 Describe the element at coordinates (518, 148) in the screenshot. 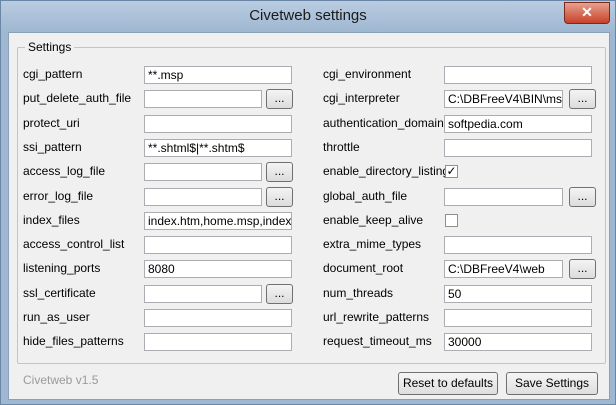

I see `throttle-input` at that location.